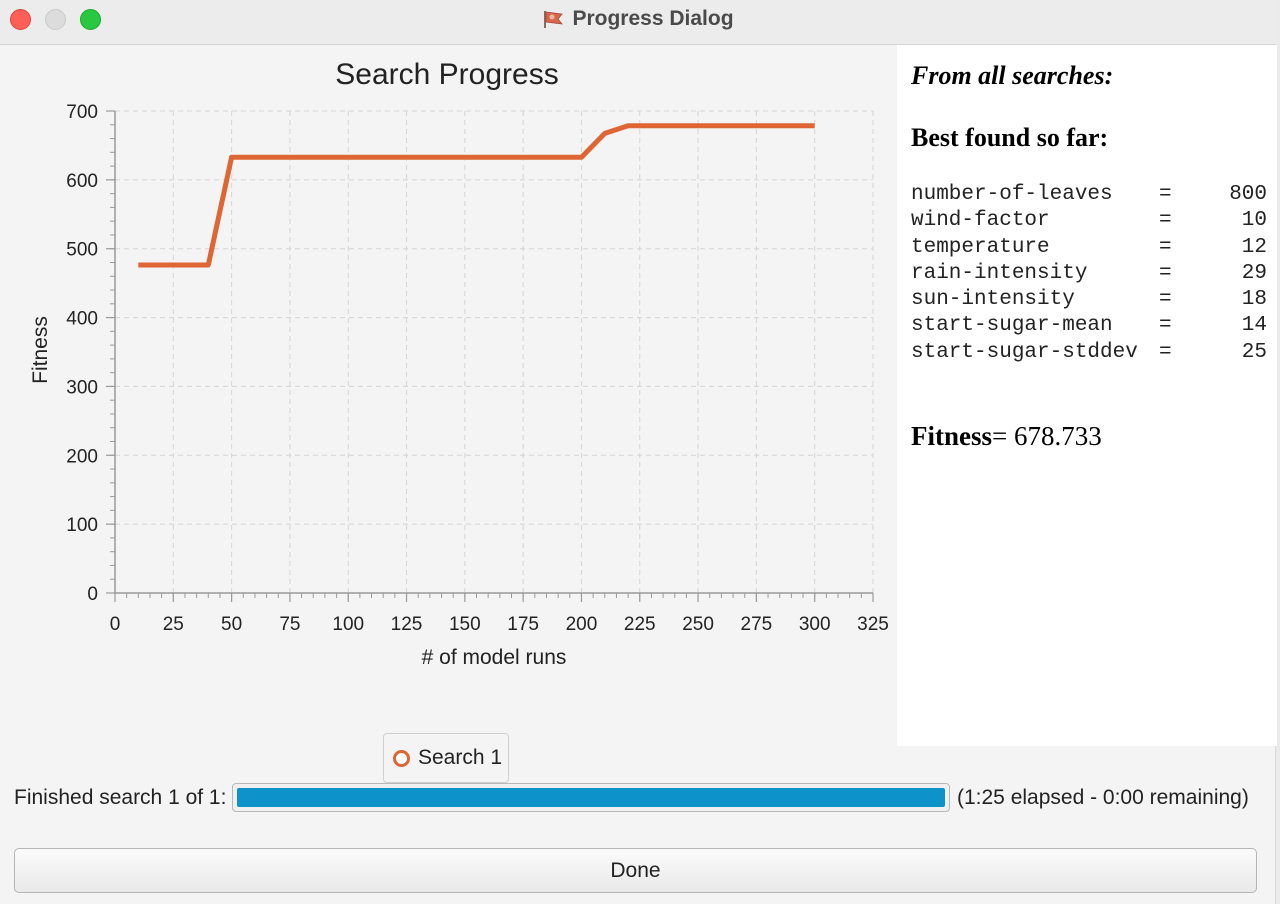  Describe the element at coordinates (1012, 75) in the screenshot. I see `heading-all-searches: From all searches:` at that location.